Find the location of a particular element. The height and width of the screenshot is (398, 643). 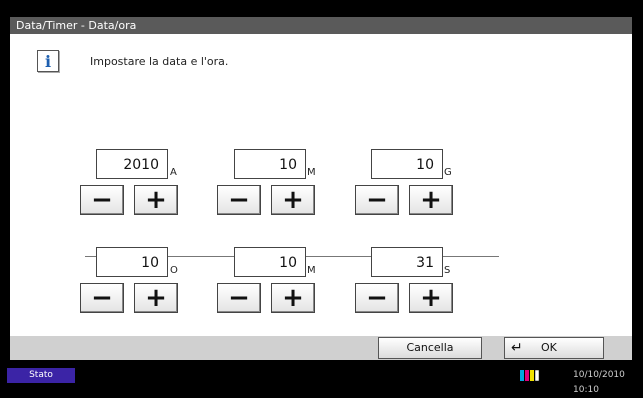

status-label: Stato is located at coordinates (41, 375).